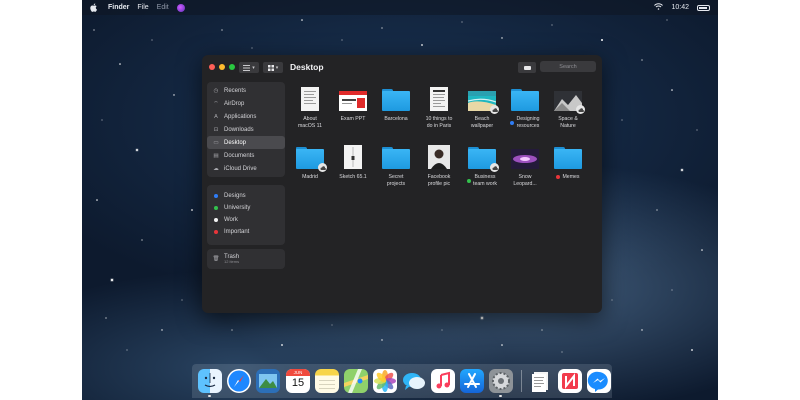 The width and height of the screenshot is (800, 400). Describe the element at coordinates (232, 67) in the screenshot. I see `zoom-button` at that location.